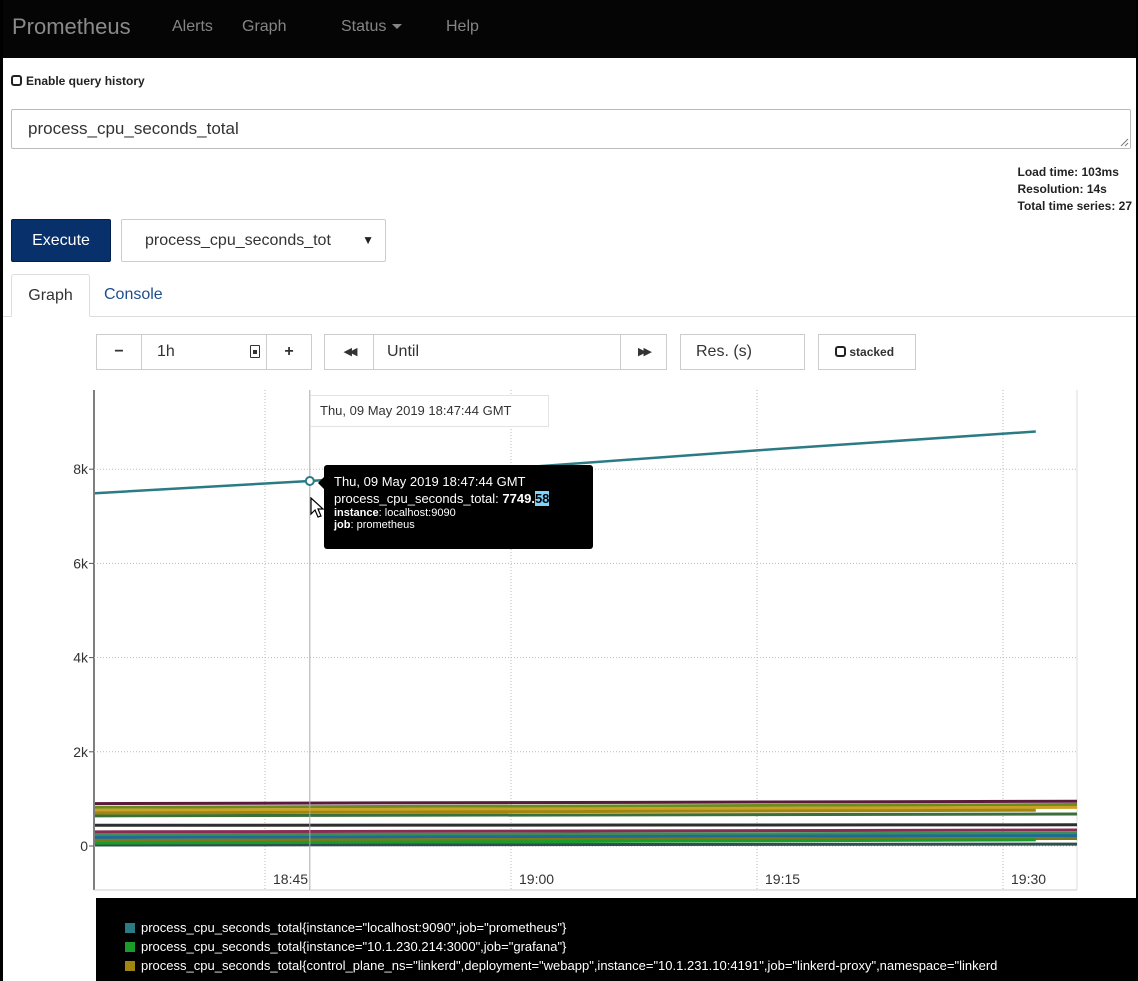 The image size is (1138, 981). What do you see at coordinates (569, 316) in the screenshot?
I see `tabs-divider` at bounding box center [569, 316].